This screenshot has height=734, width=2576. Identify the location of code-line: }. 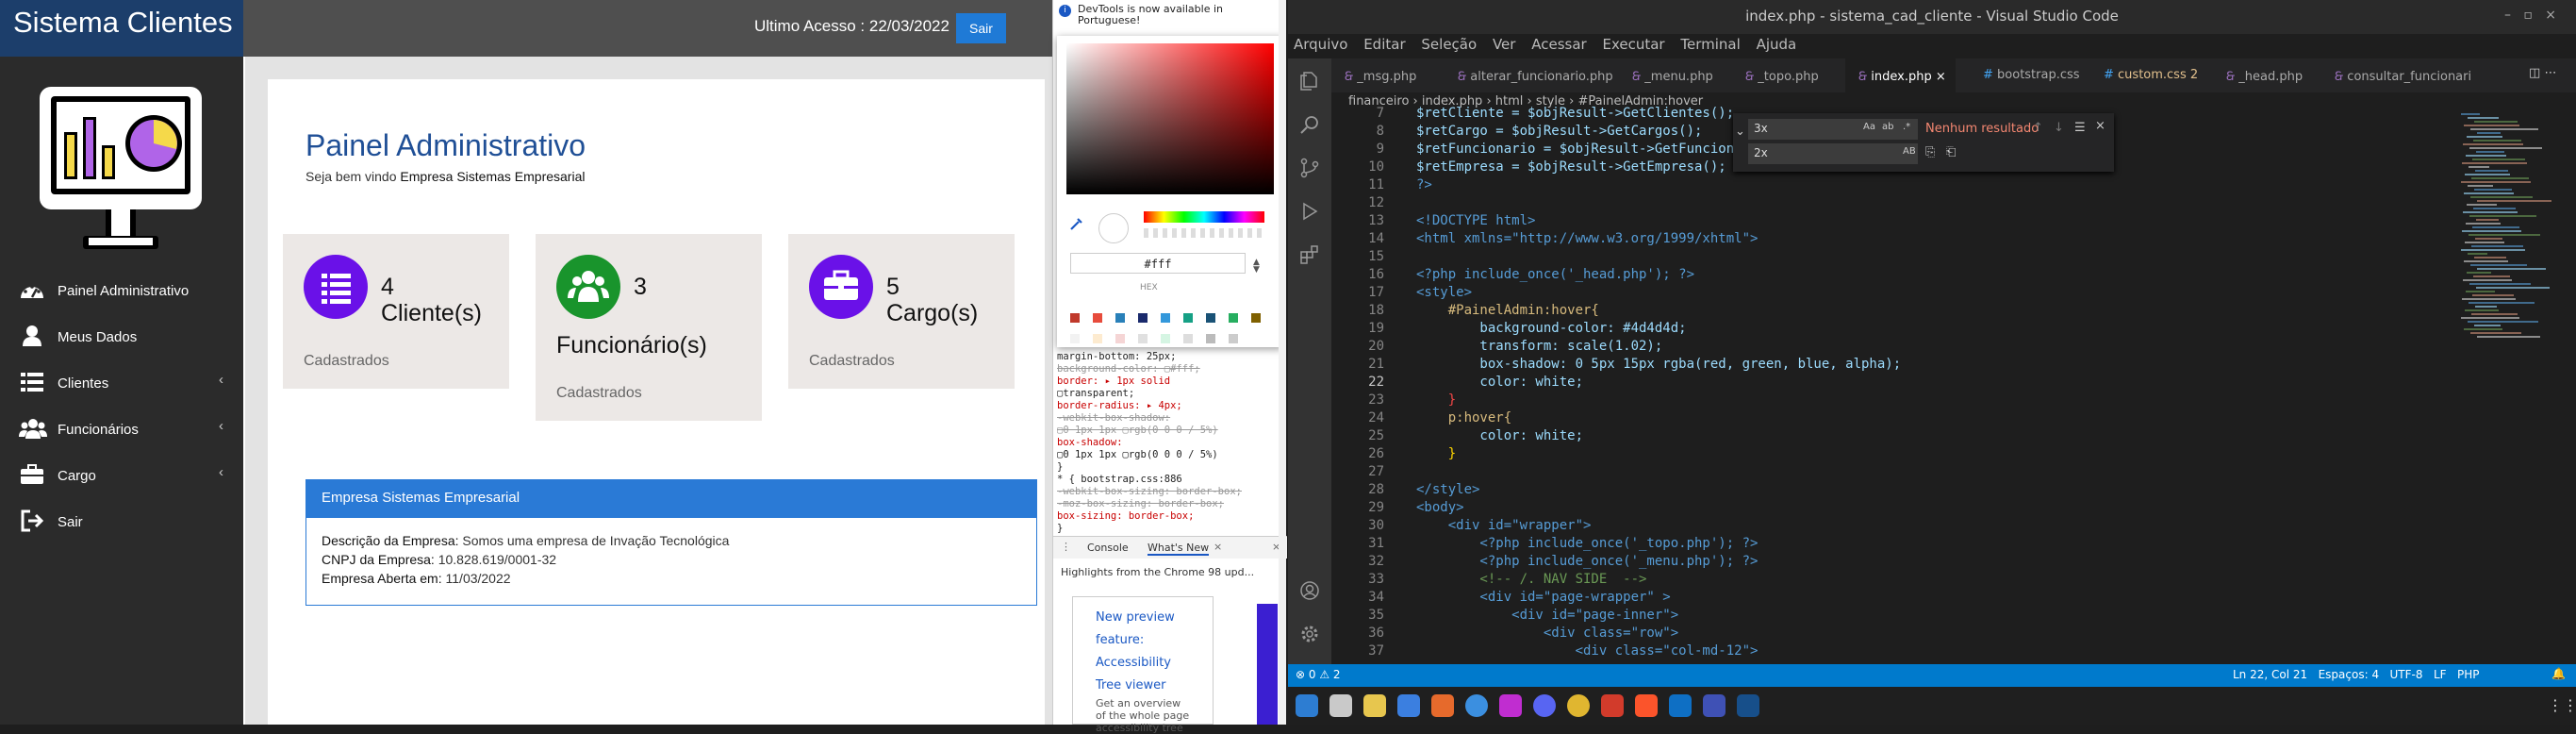
(1436, 400).